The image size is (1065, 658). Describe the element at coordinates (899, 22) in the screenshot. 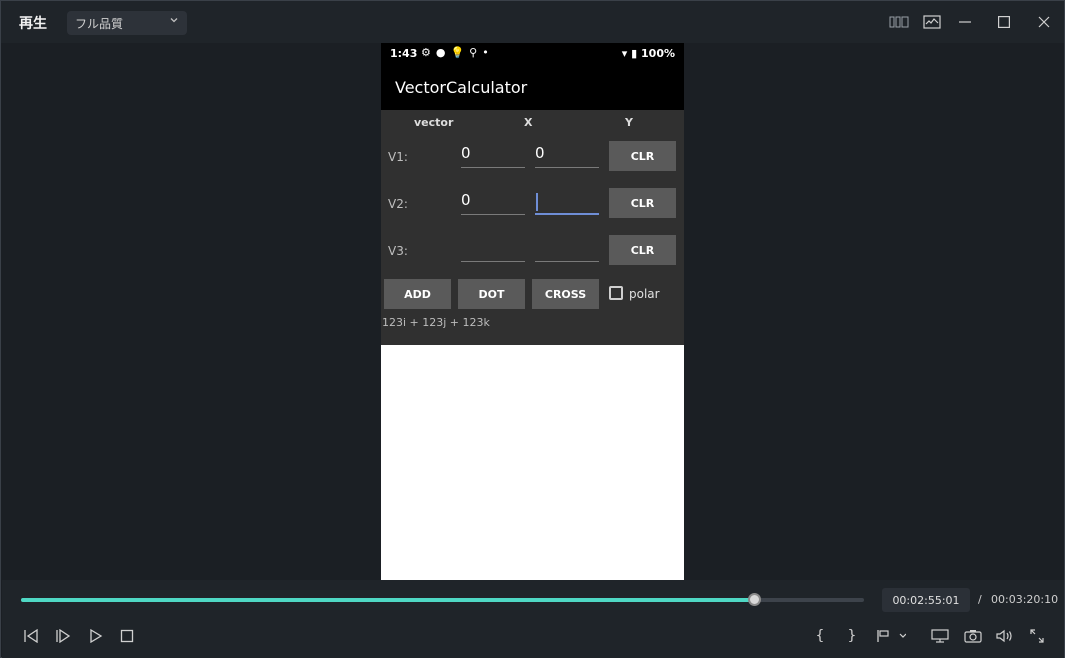

I see `layout-icon` at that location.